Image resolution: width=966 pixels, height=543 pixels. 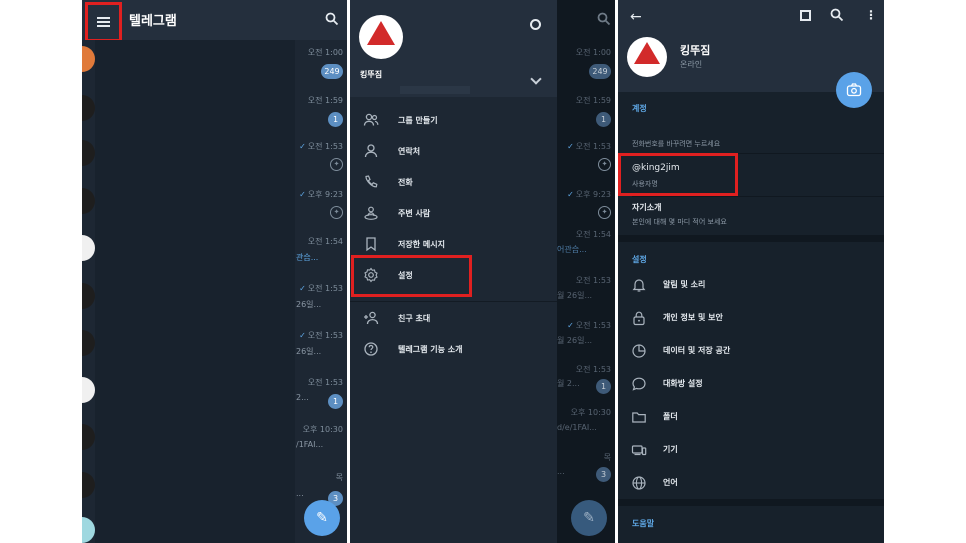 I want to click on chat-time: 목, so click(x=339, y=477).